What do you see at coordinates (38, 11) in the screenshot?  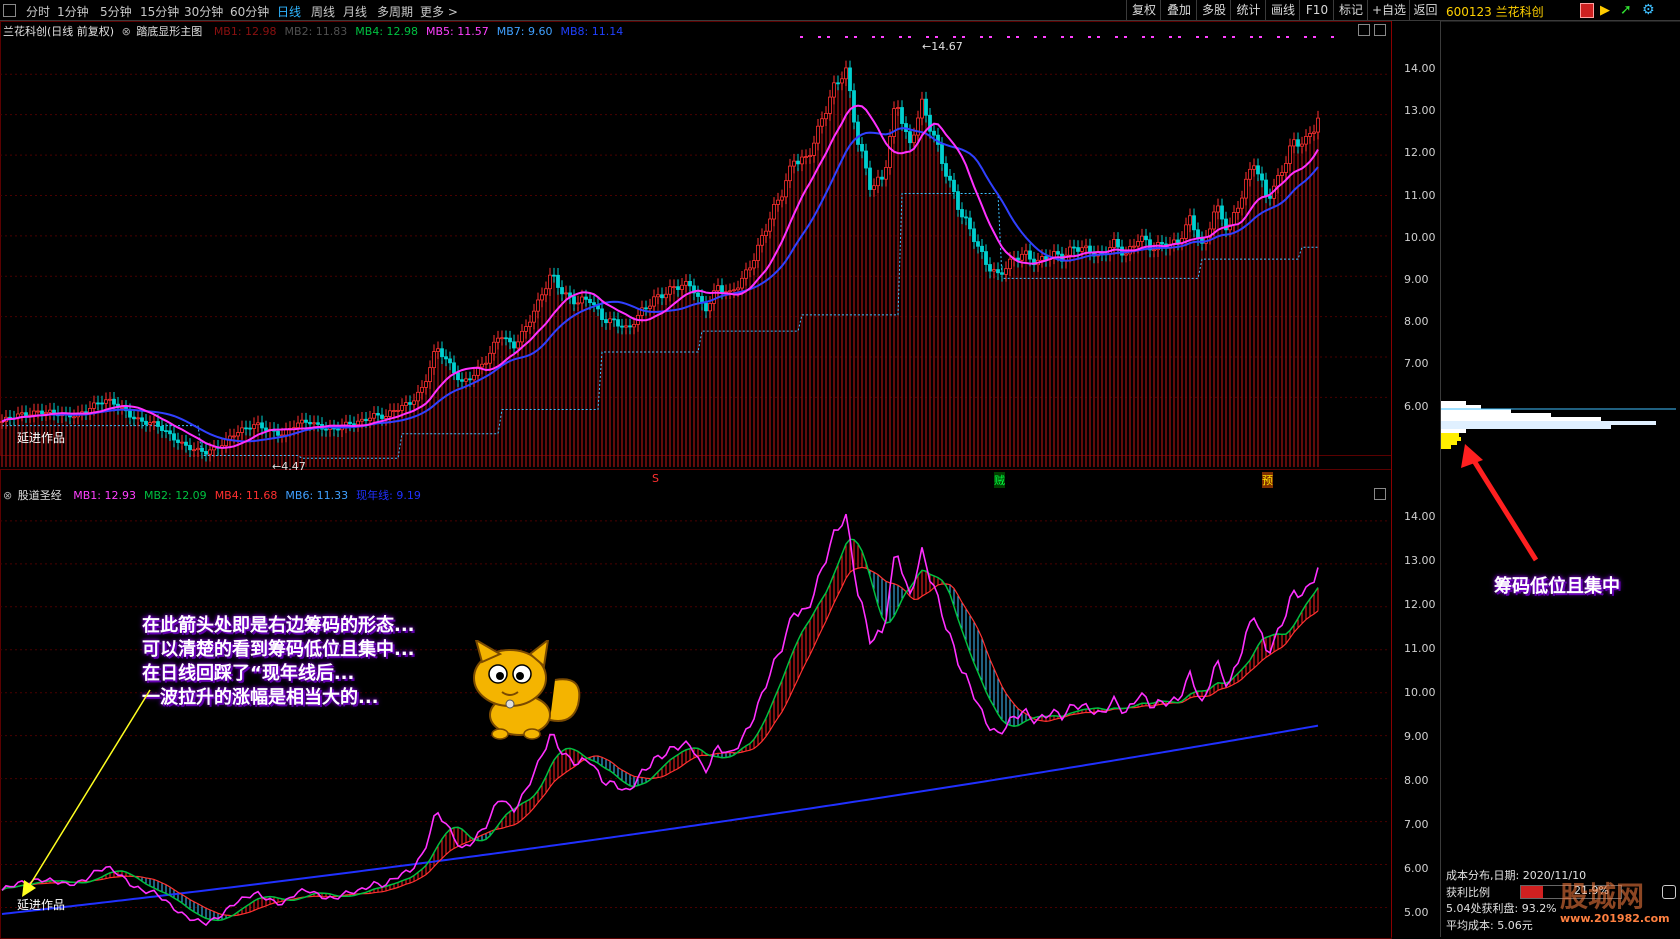 I see `period-tab-0: 分时` at bounding box center [38, 11].